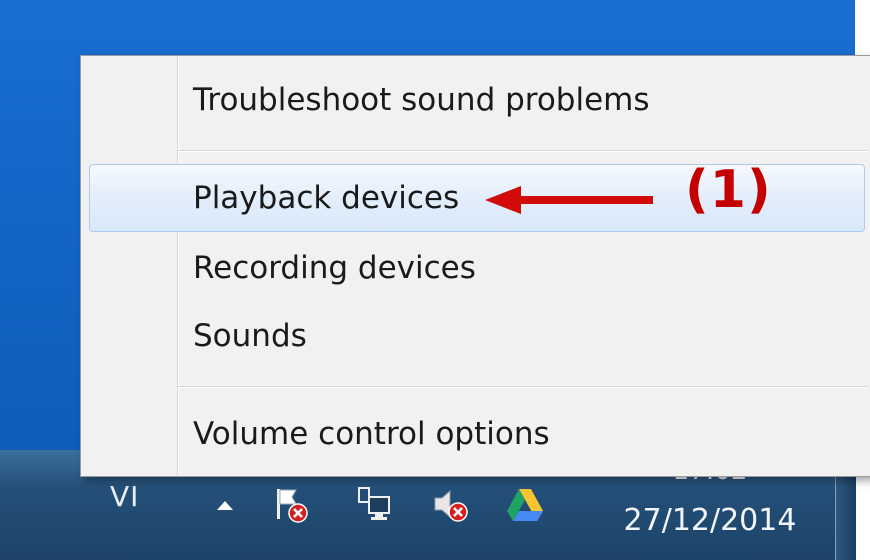 This screenshot has width=870, height=560. I want to click on volume-button, so click(450, 505).